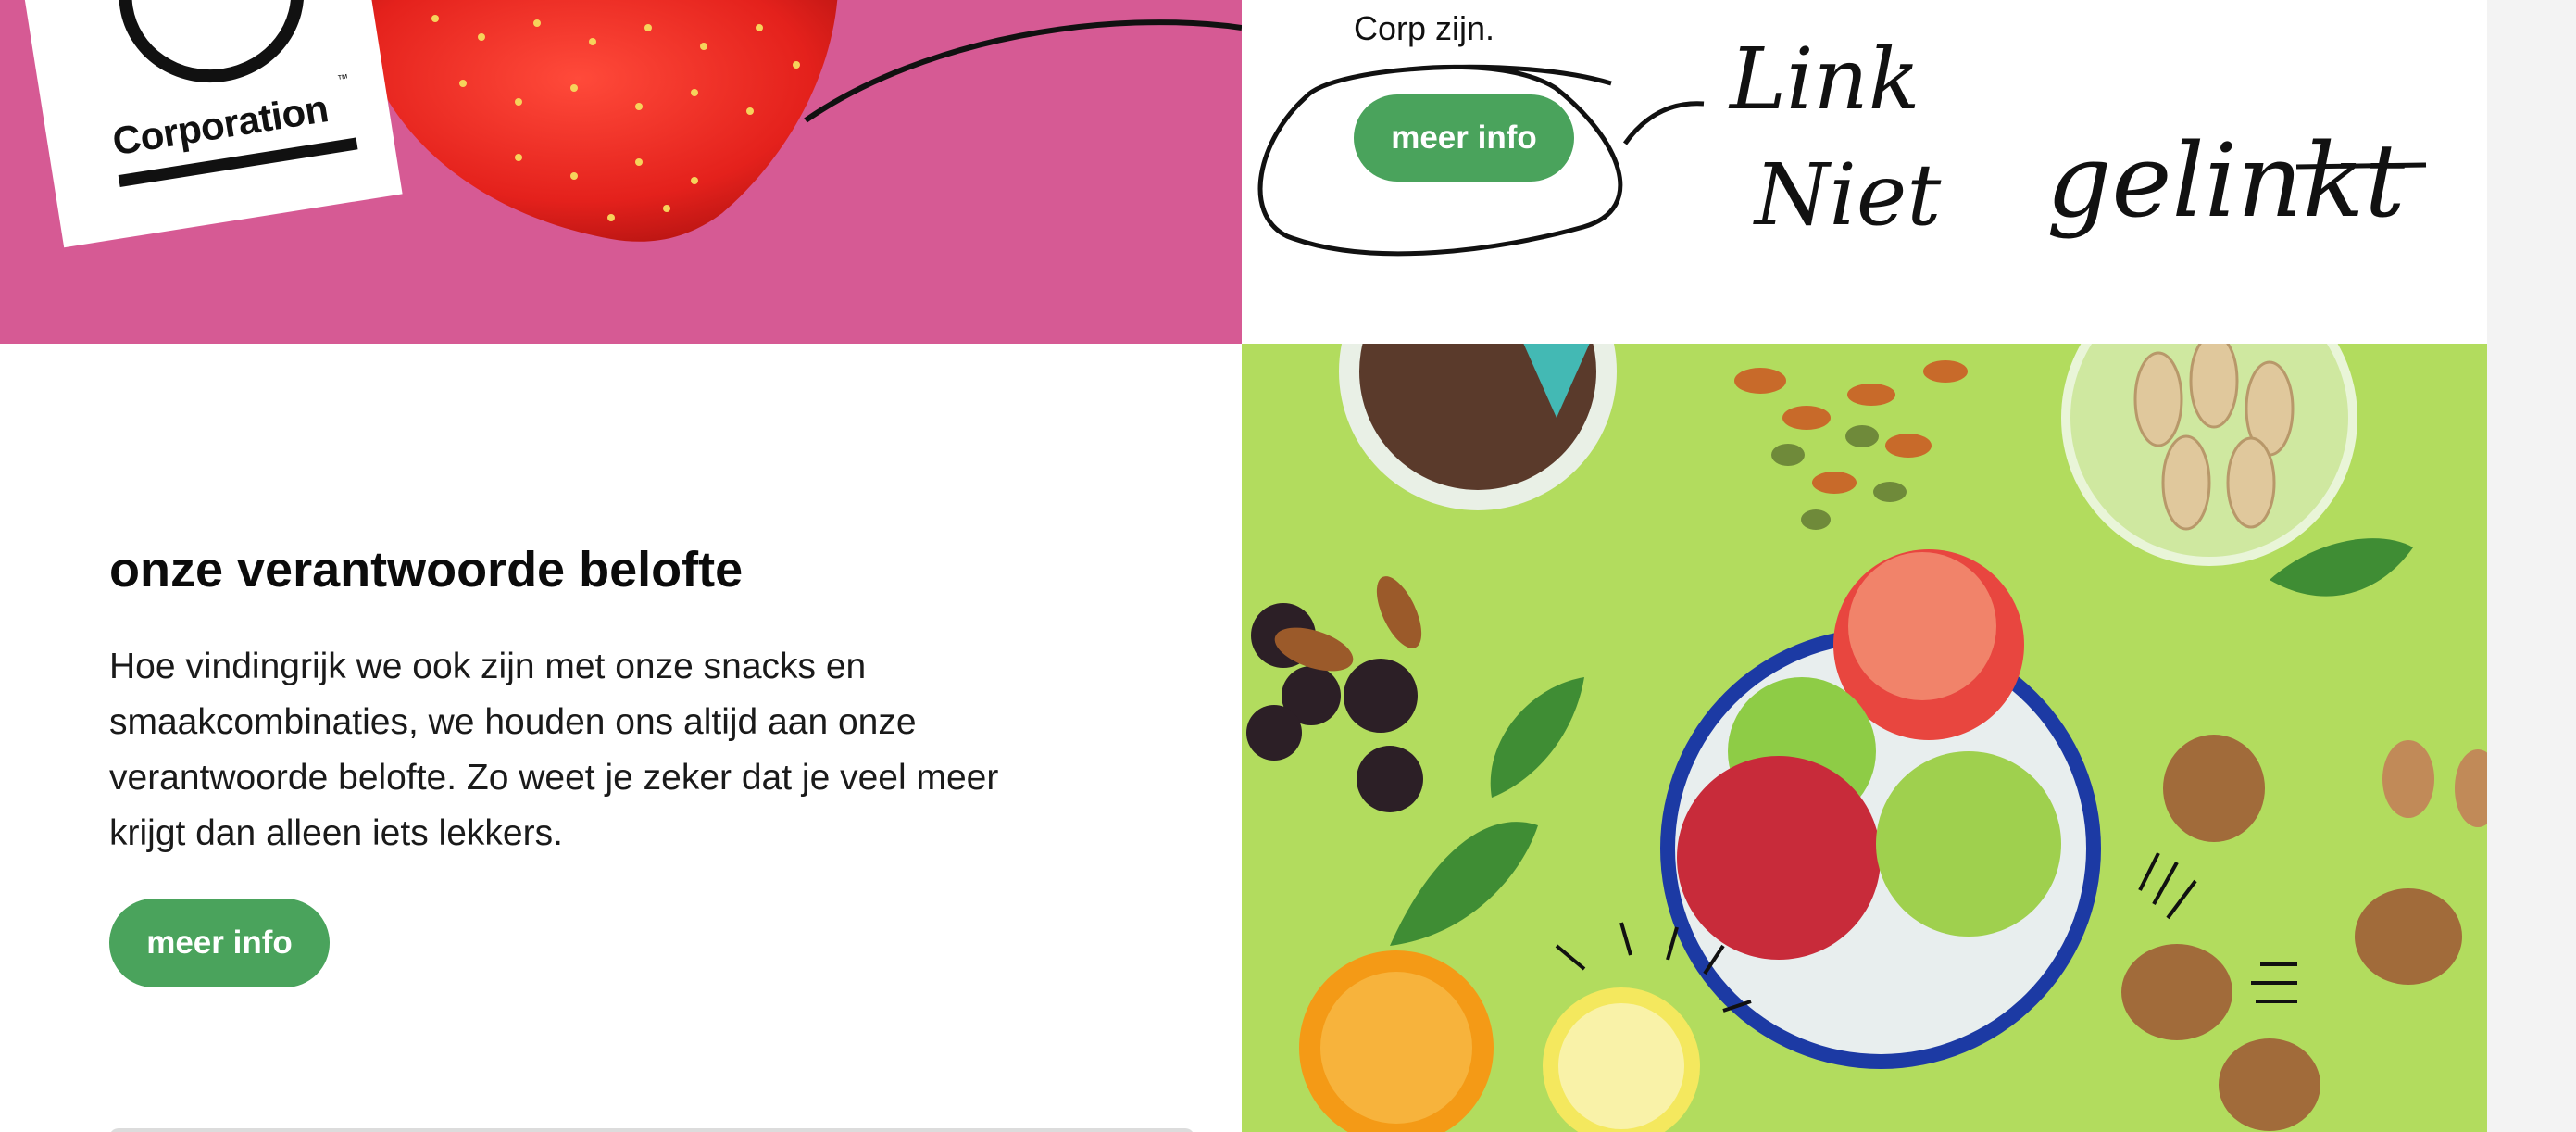 The image size is (2576, 1132). I want to click on b-logo-circle, so click(212, 48).